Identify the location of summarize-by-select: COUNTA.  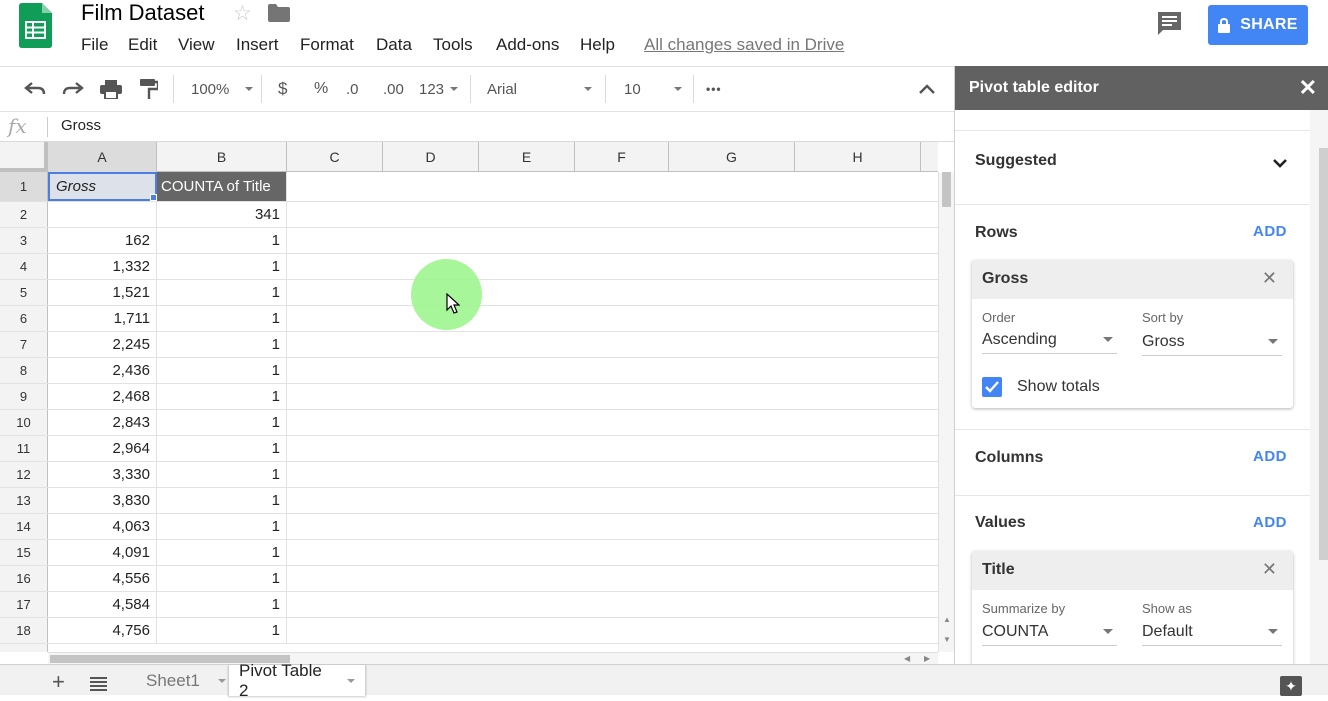
(1049, 632).